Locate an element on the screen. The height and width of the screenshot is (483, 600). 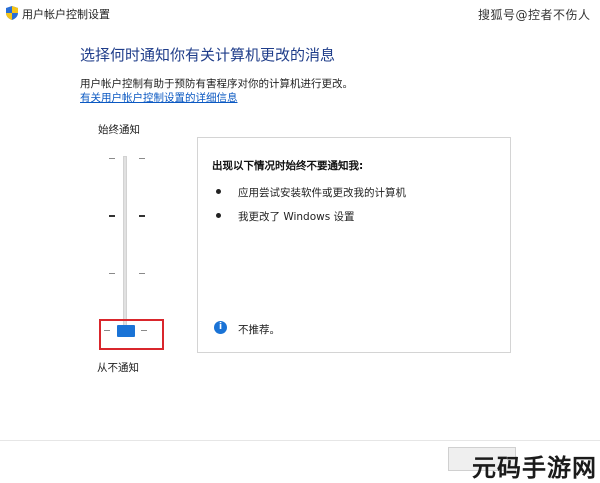
slider-thumb is located at coordinates (126, 331).